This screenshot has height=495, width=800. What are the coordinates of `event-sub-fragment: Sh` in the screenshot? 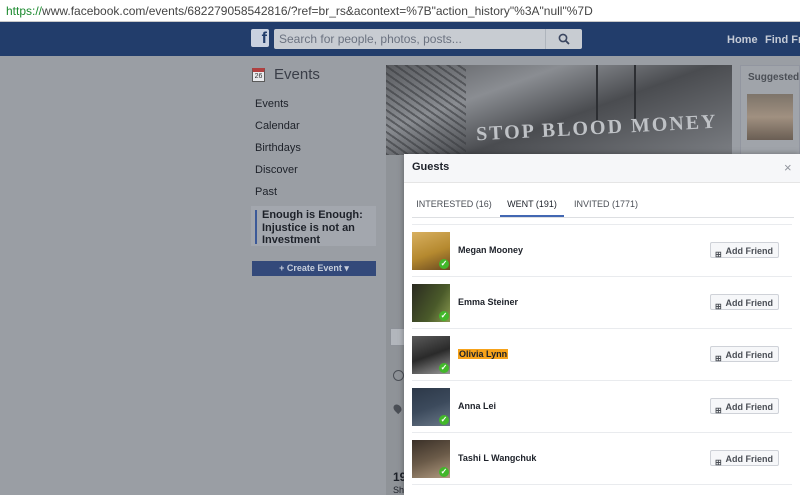 It's located at (399, 490).